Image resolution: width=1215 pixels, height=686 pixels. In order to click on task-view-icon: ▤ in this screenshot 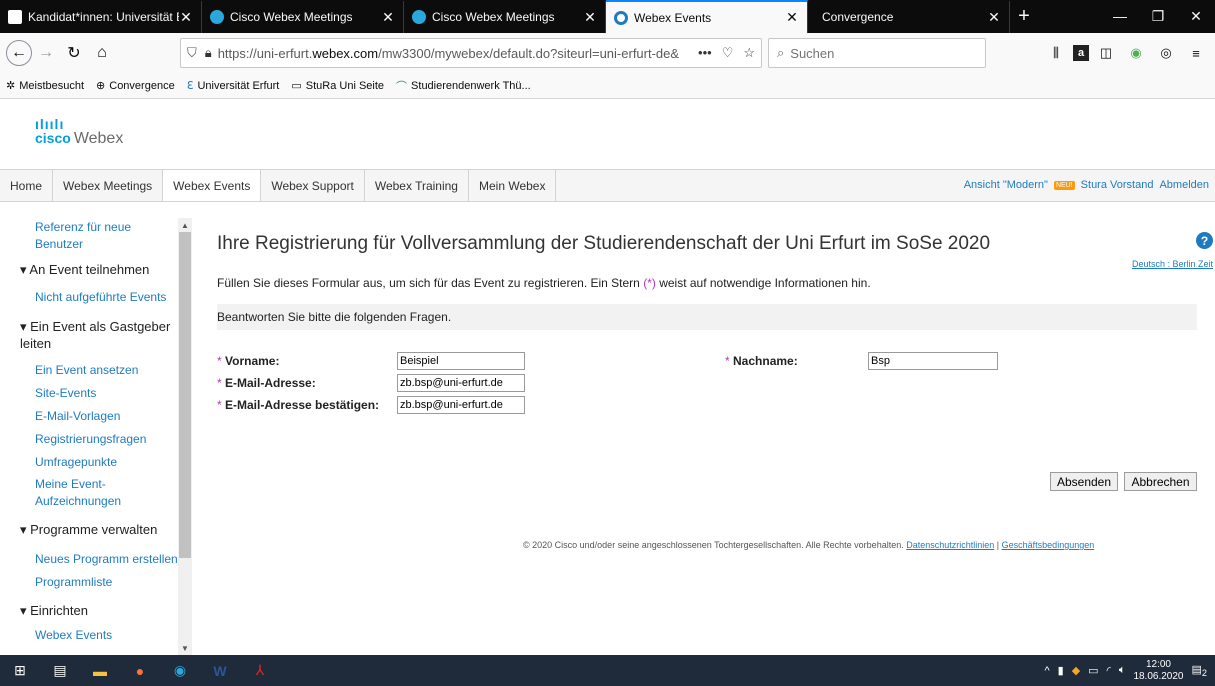, I will do `click(60, 670)`.